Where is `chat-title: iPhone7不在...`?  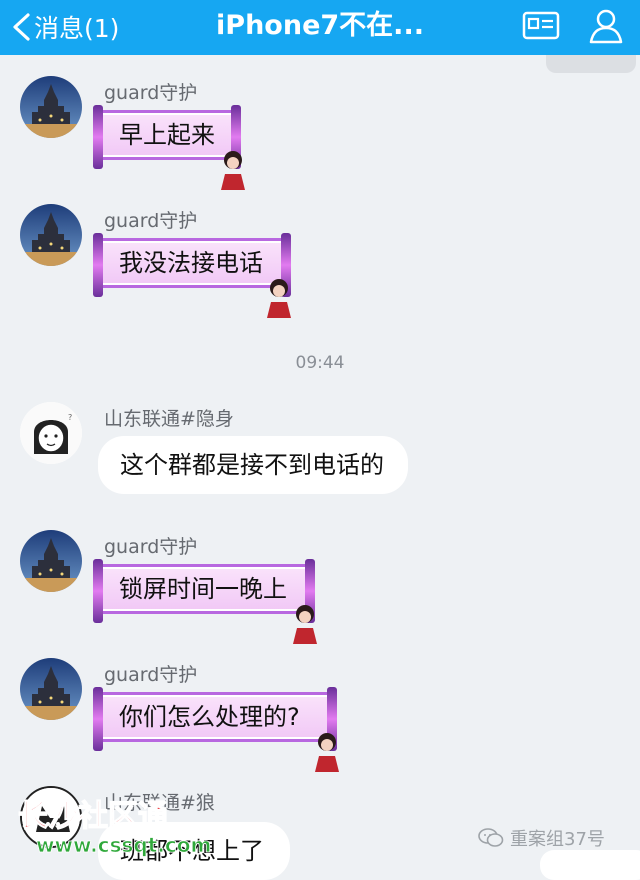 chat-title: iPhone7不在... is located at coordinates (320, 25).